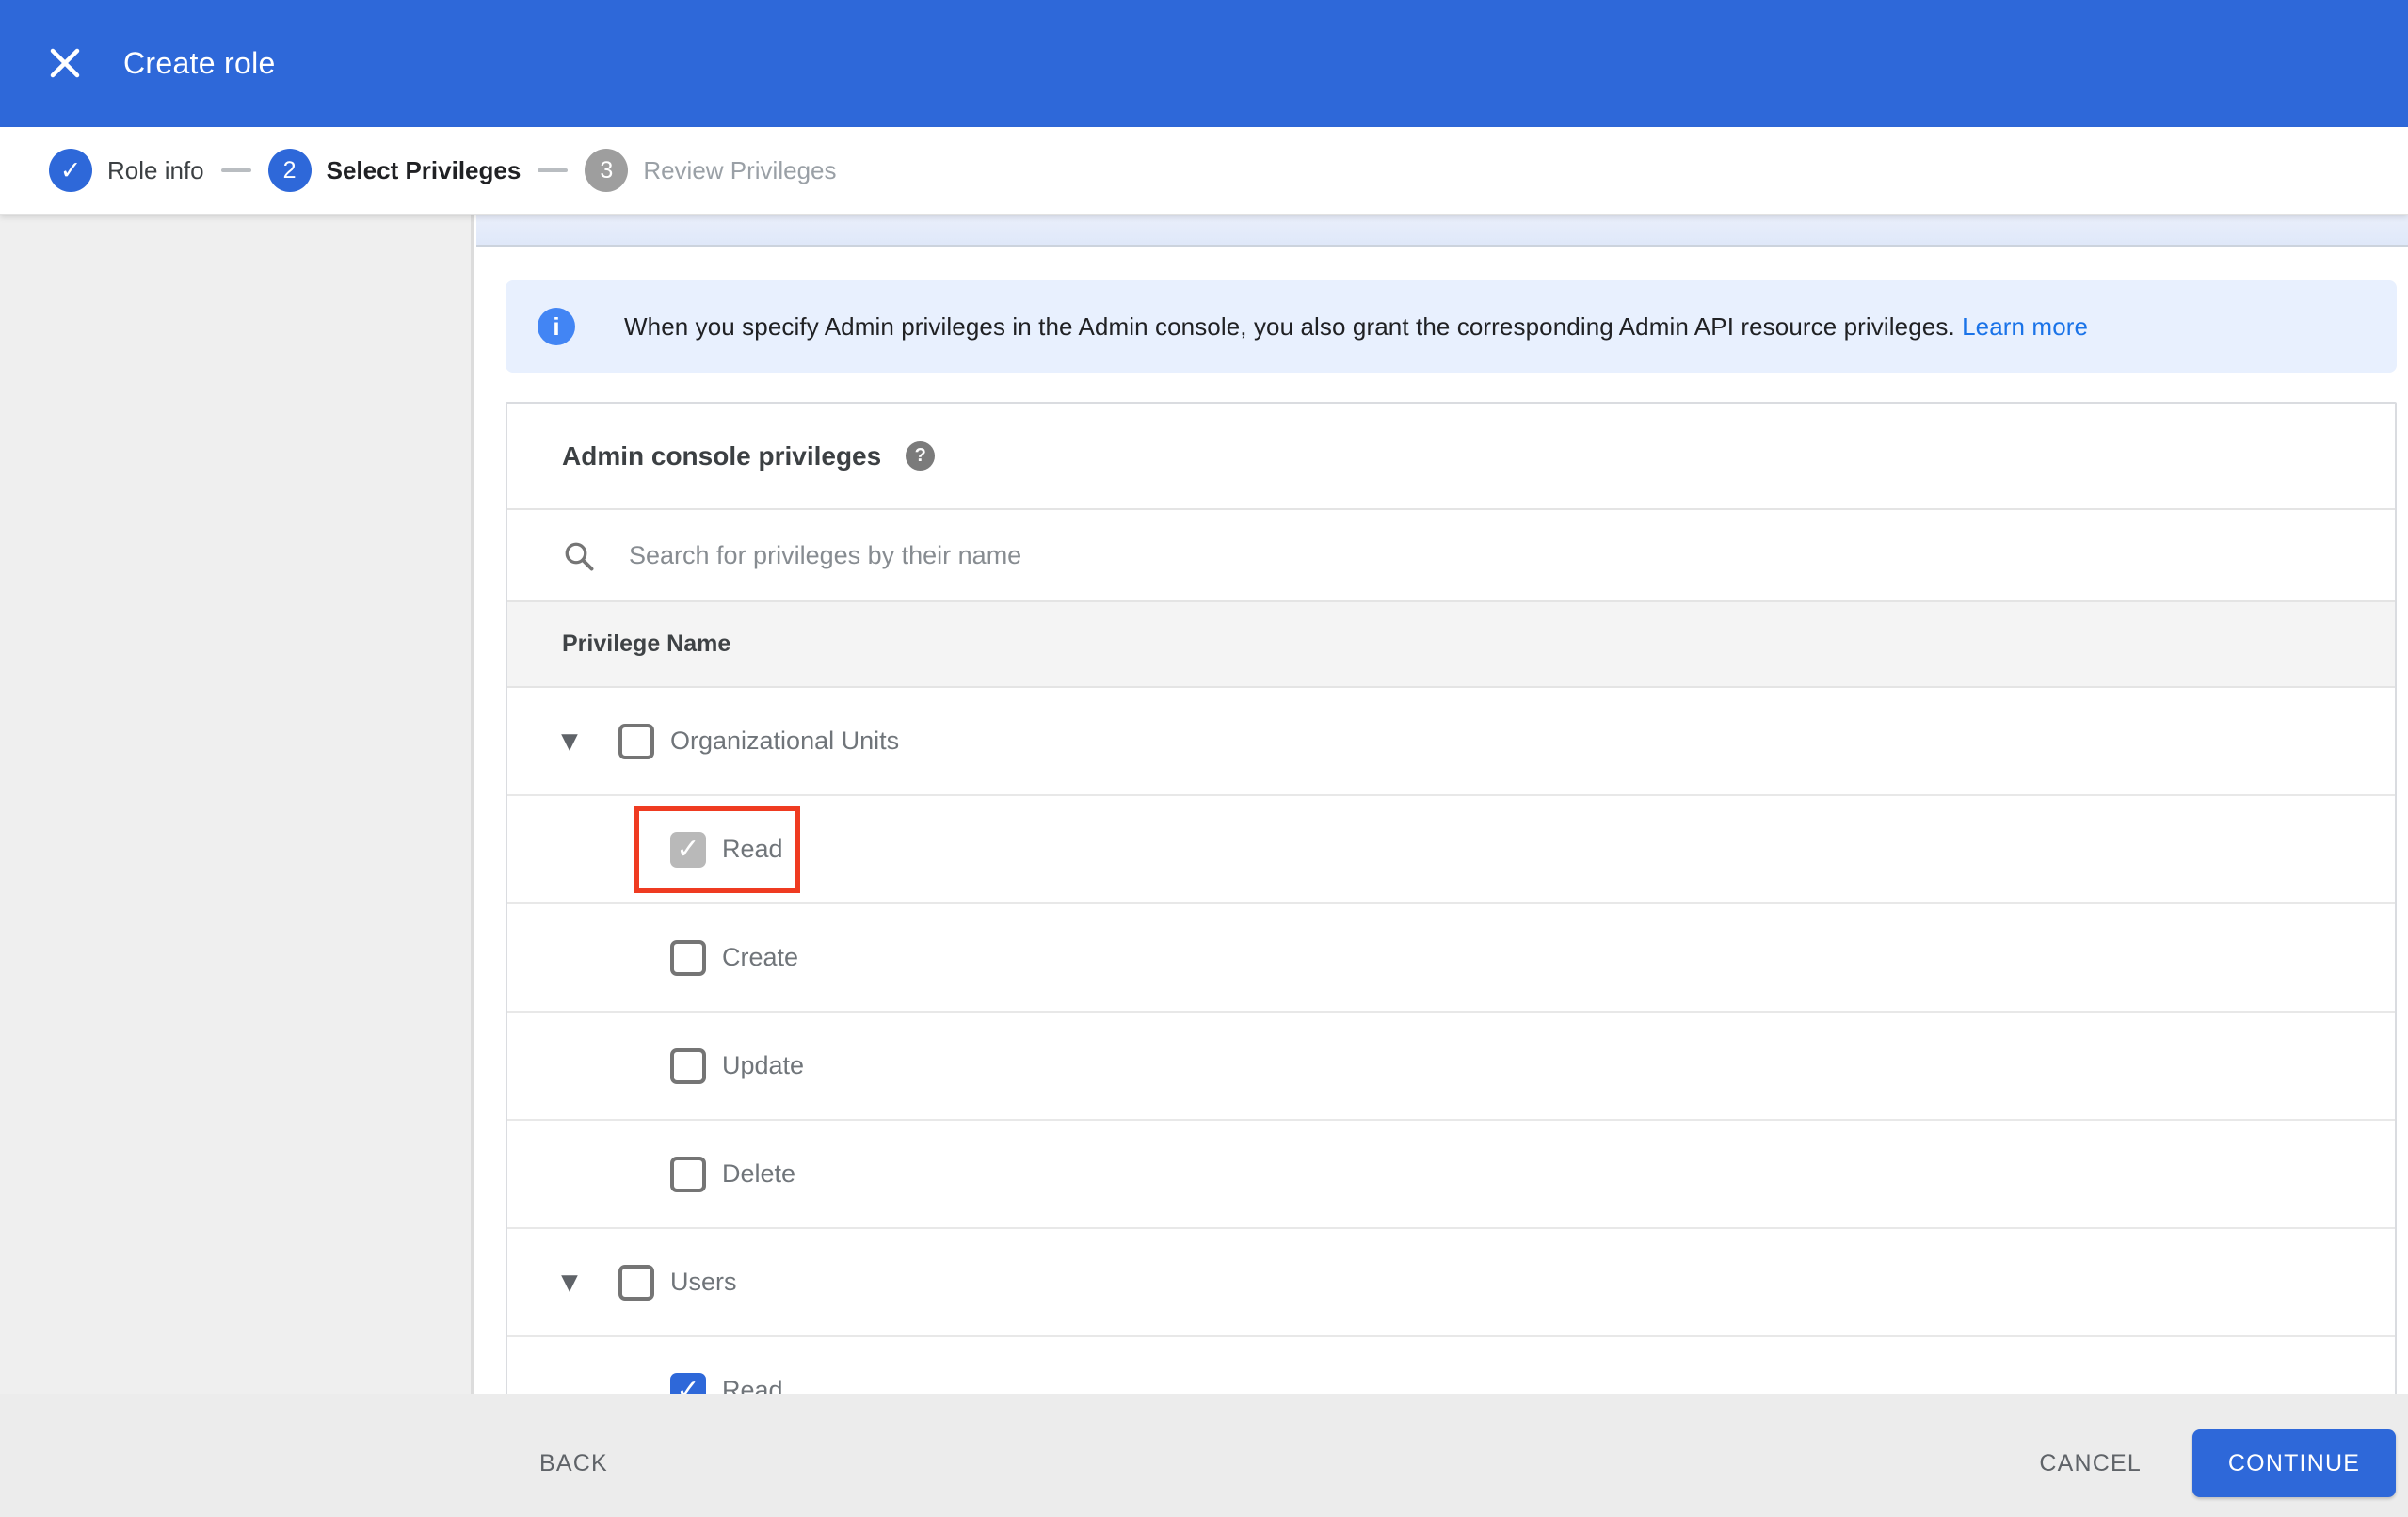  I want to click on table-row: ▼ Organizational Units, so click(1451, 742).